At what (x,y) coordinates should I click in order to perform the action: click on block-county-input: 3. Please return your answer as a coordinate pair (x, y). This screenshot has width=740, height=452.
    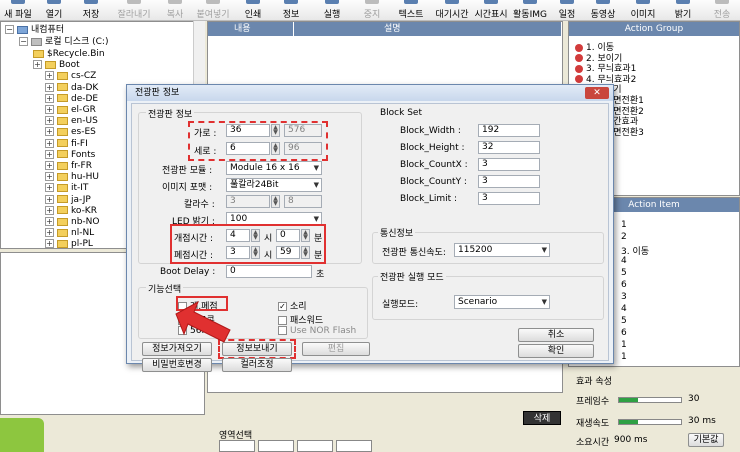
    Looking at the image, I should click on (509, 181).